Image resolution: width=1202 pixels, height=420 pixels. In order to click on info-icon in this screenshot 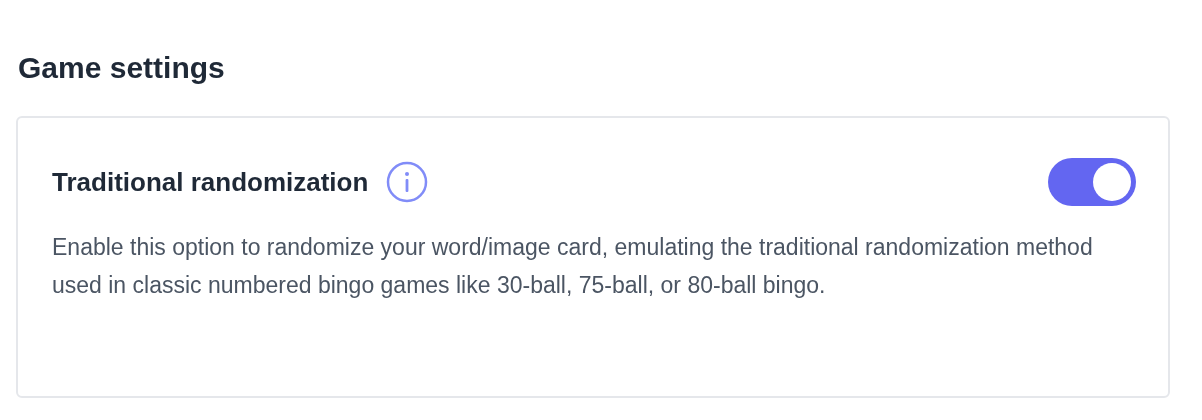, I will do `click(407, 182)`.